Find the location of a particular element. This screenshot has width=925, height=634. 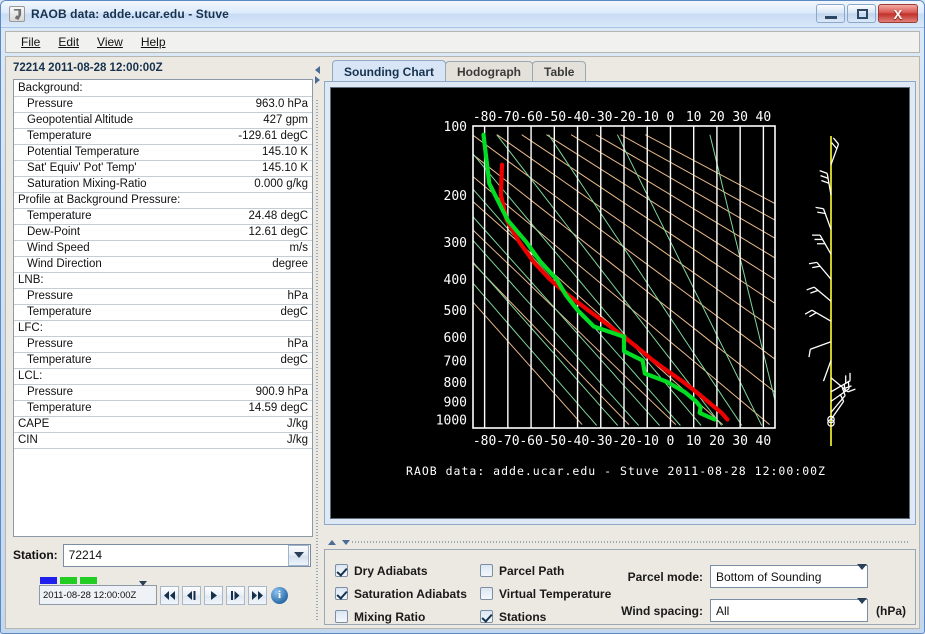

table-row: Geopotential Altitude 427 gpm is located at coordinates (163, 120).